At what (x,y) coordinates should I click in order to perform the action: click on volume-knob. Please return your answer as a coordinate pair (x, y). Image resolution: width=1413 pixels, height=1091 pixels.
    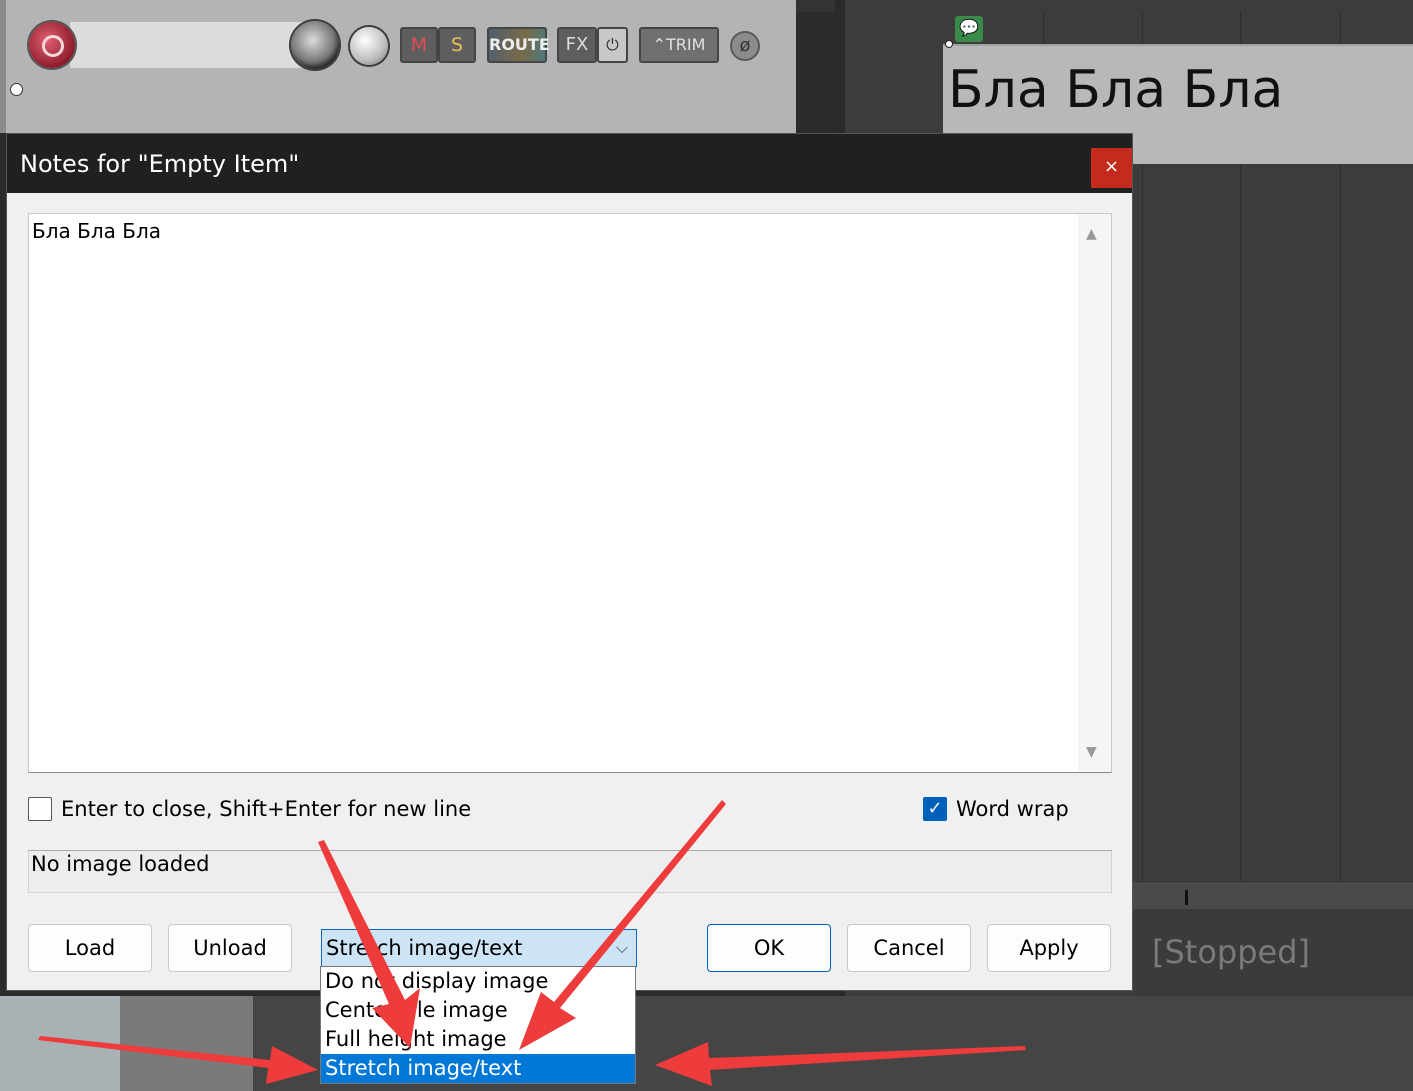
    Looking at the image, I should click on (315, 45).